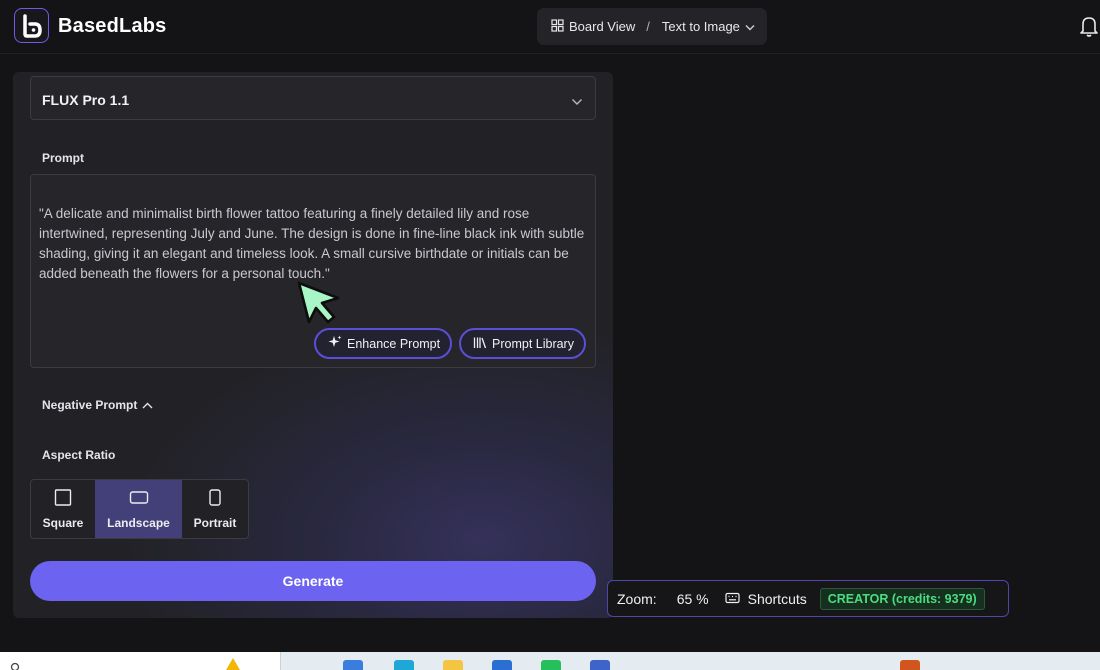 The width and height of the screenshot is (1100, 670). Describe the element at coordinates (337, 343) in the screenshot. I see `sparkle-icon` at that location.